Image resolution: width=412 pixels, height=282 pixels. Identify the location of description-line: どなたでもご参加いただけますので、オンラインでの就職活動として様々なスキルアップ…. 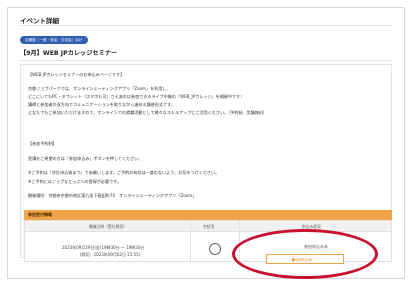
(148, 112).